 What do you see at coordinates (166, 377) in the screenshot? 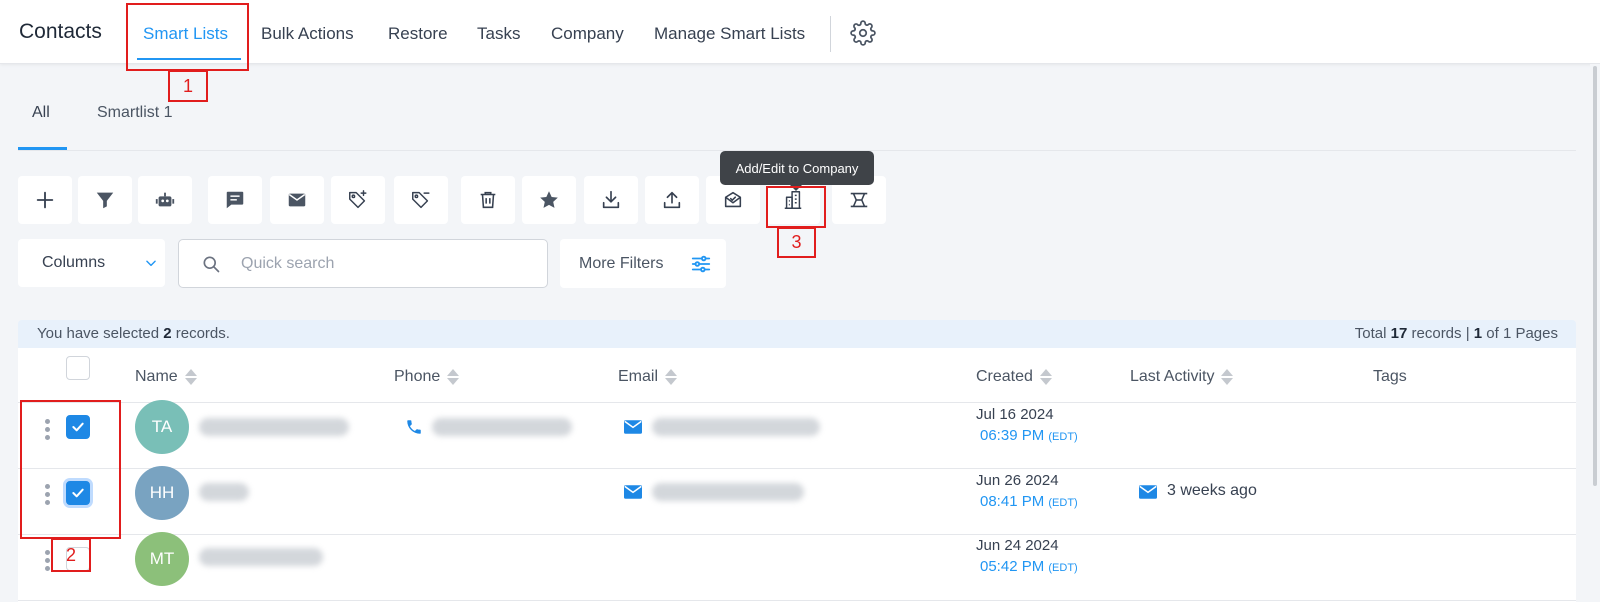
I see `column-header-name: Name` at bounding box center [166, 377].